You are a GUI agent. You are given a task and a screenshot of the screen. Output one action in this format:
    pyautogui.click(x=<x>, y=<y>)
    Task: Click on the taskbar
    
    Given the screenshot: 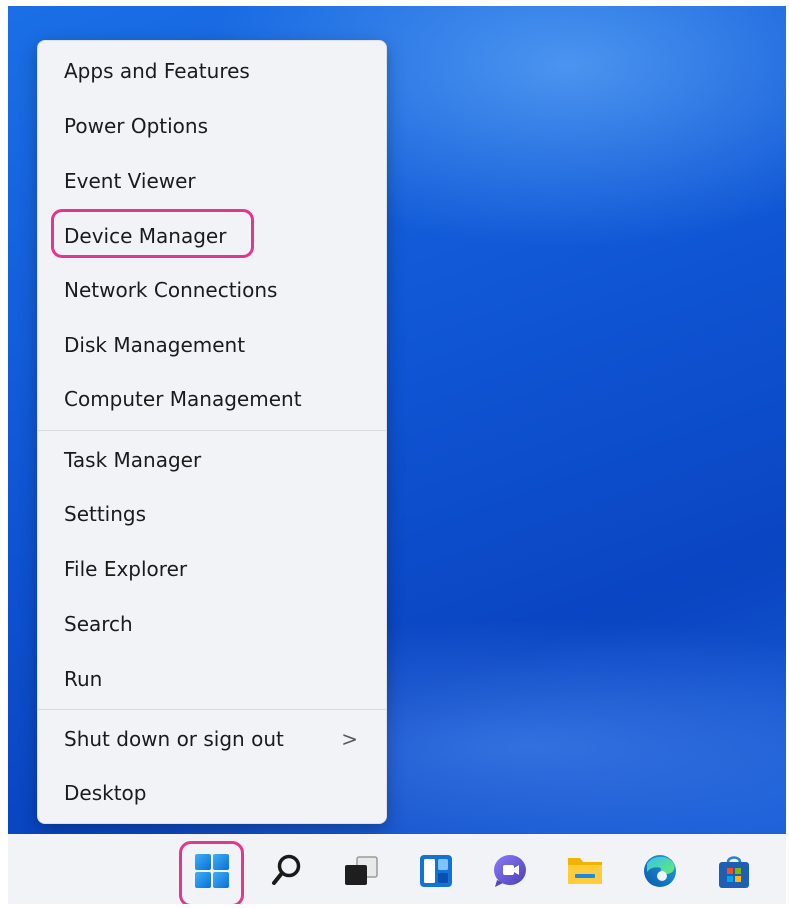 What is the action you would take?
    pyautogui.click(x=397, y=869)
    